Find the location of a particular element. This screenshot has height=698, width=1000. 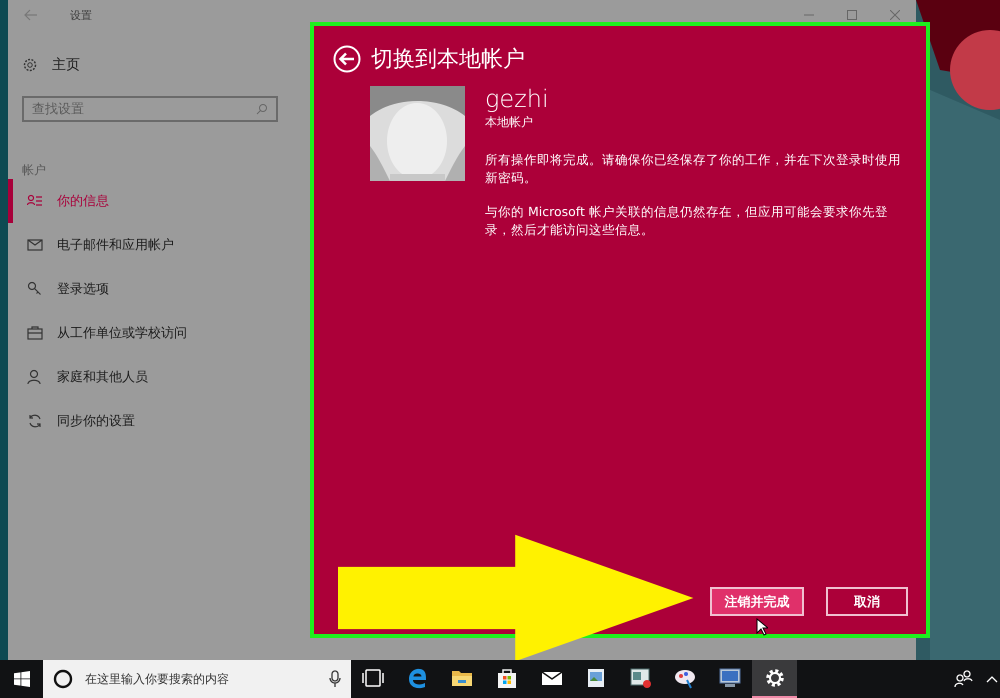

user-name: gezhi is located at coordinates (517, 99).